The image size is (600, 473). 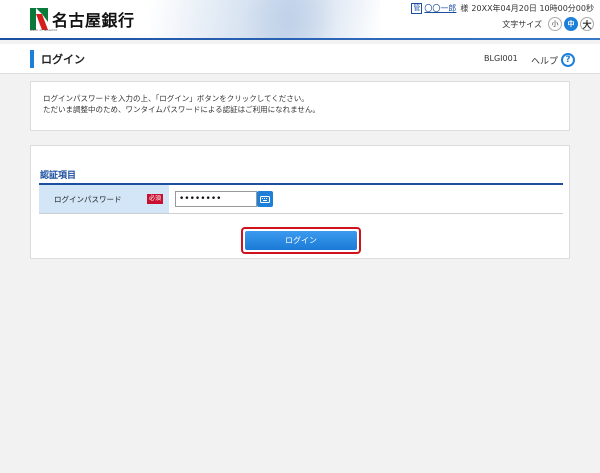 I want to click on software-keyboard-button, so click(x=265, y=199).